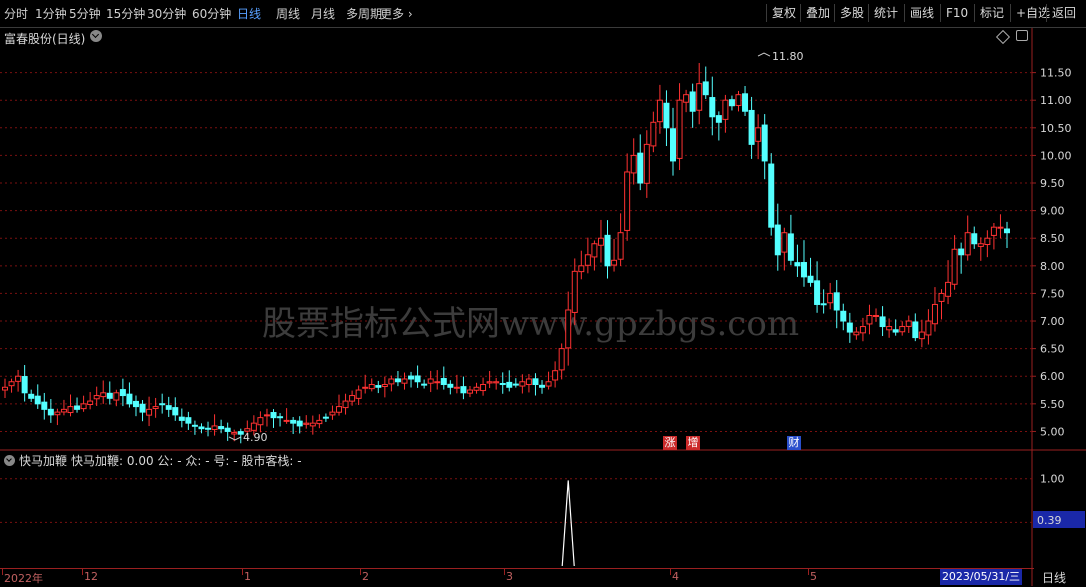  Describe the element at coordinates (1052, 479) in the screenshot. I see `indicator-tick-label: 1.00` at that location.